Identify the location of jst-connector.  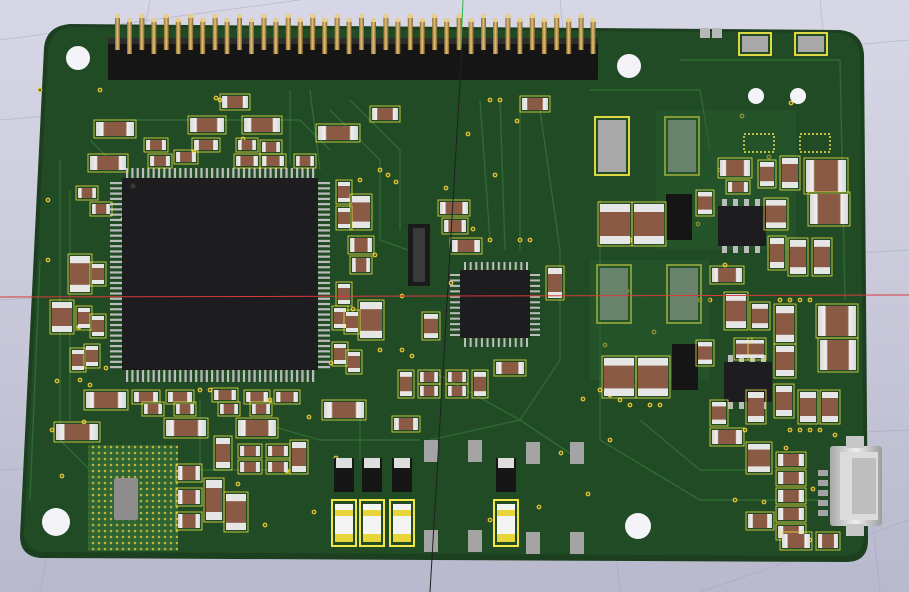
(419, 255).